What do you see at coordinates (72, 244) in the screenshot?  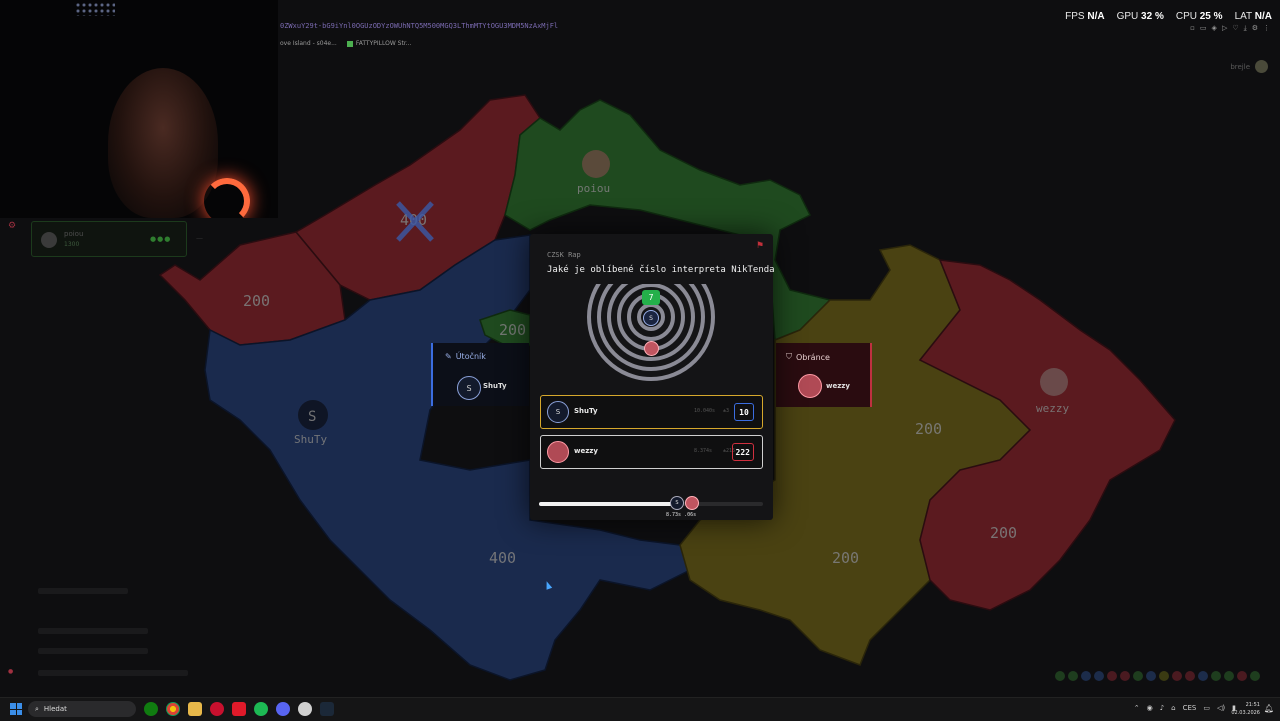 I see `player-score: 1300` at bounding box center [72, 244].